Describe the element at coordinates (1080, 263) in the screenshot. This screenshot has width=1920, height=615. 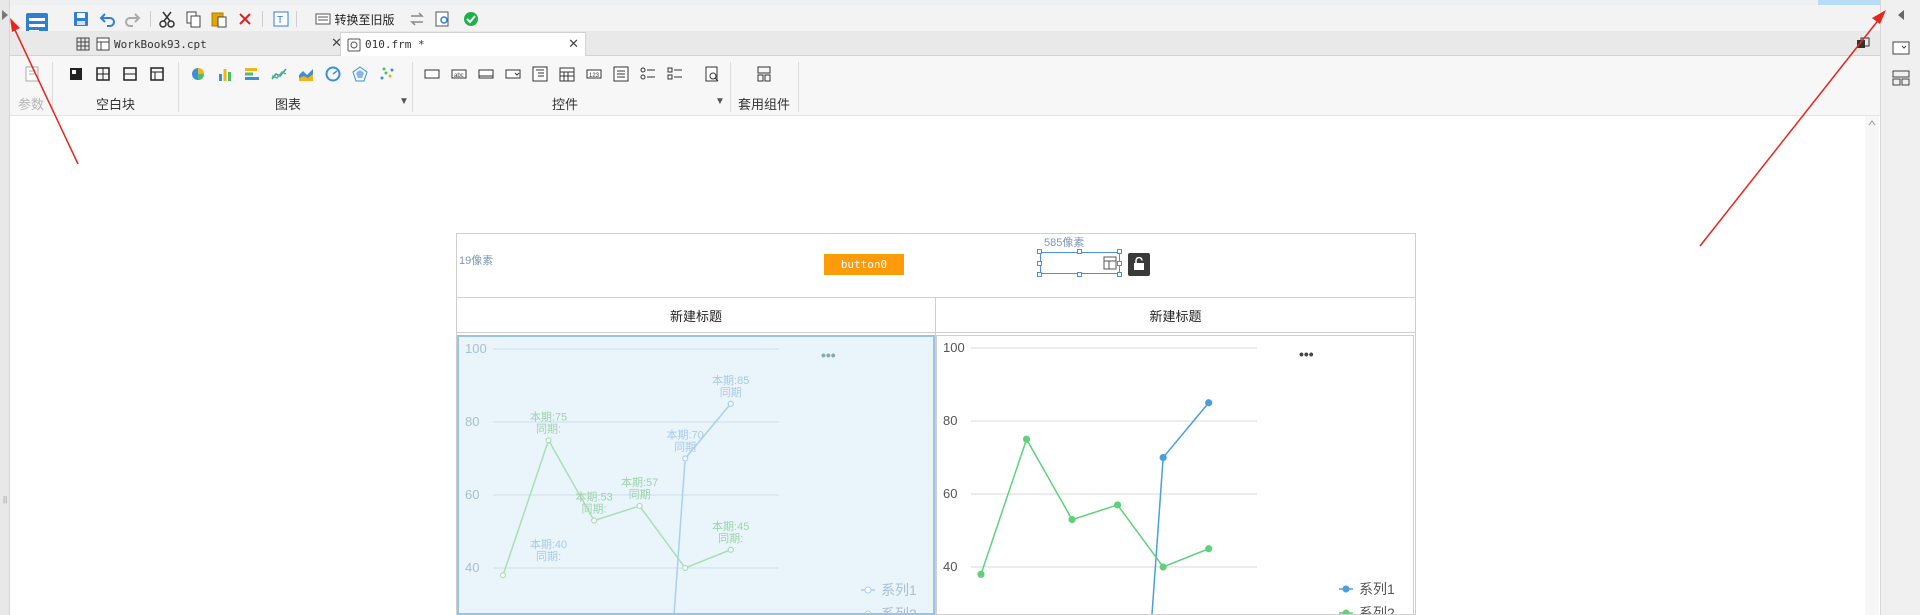
I see `selected-widget` at that location.